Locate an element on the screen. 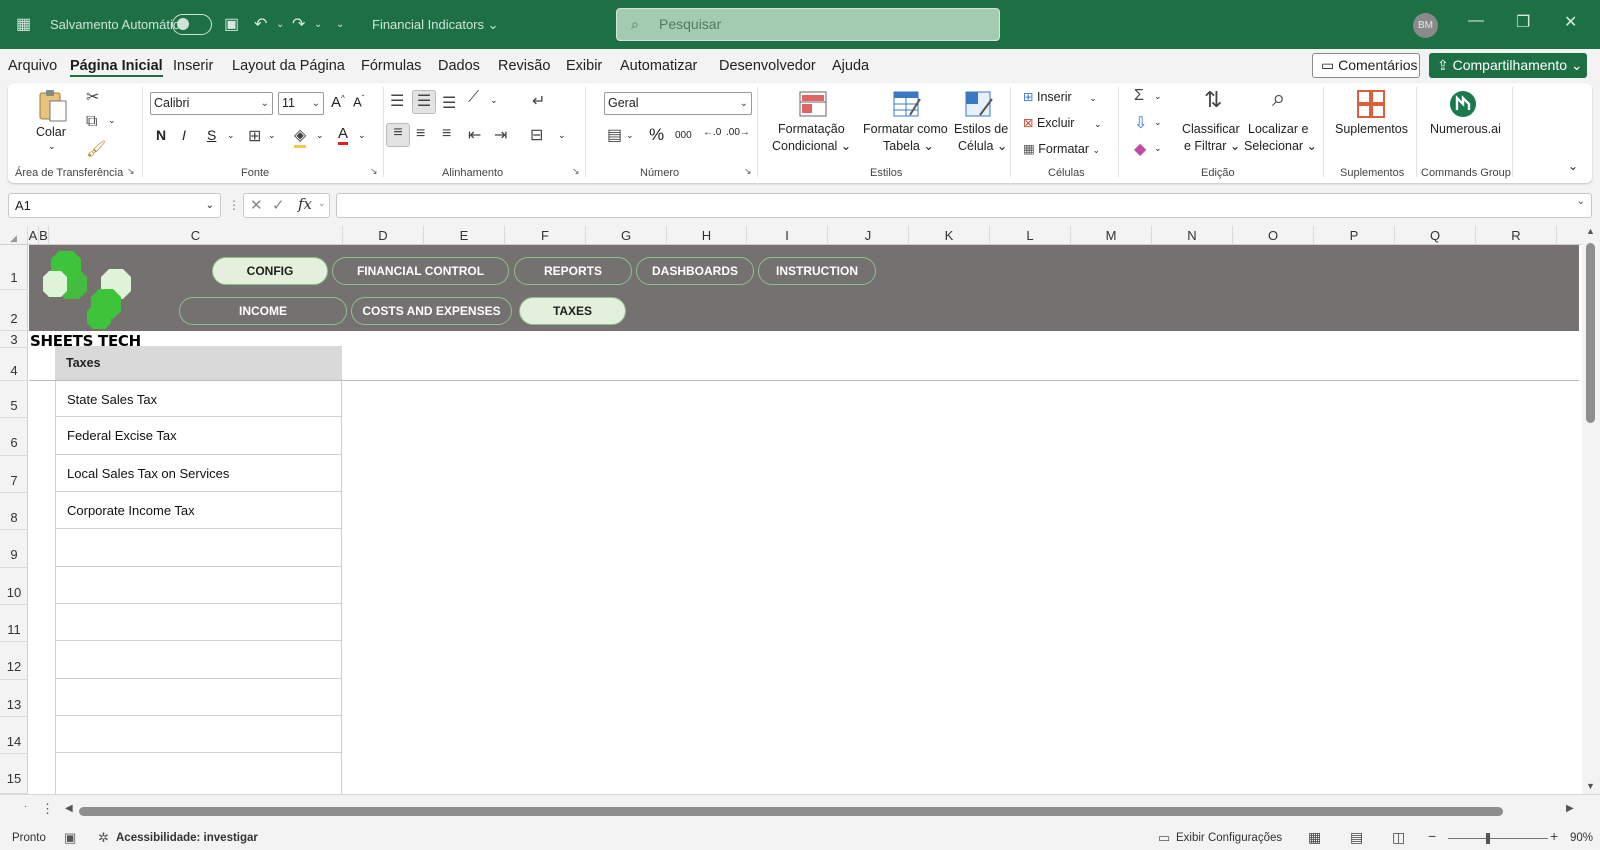  align-middle-icon: ☰ is located at coordinates (424, 102).